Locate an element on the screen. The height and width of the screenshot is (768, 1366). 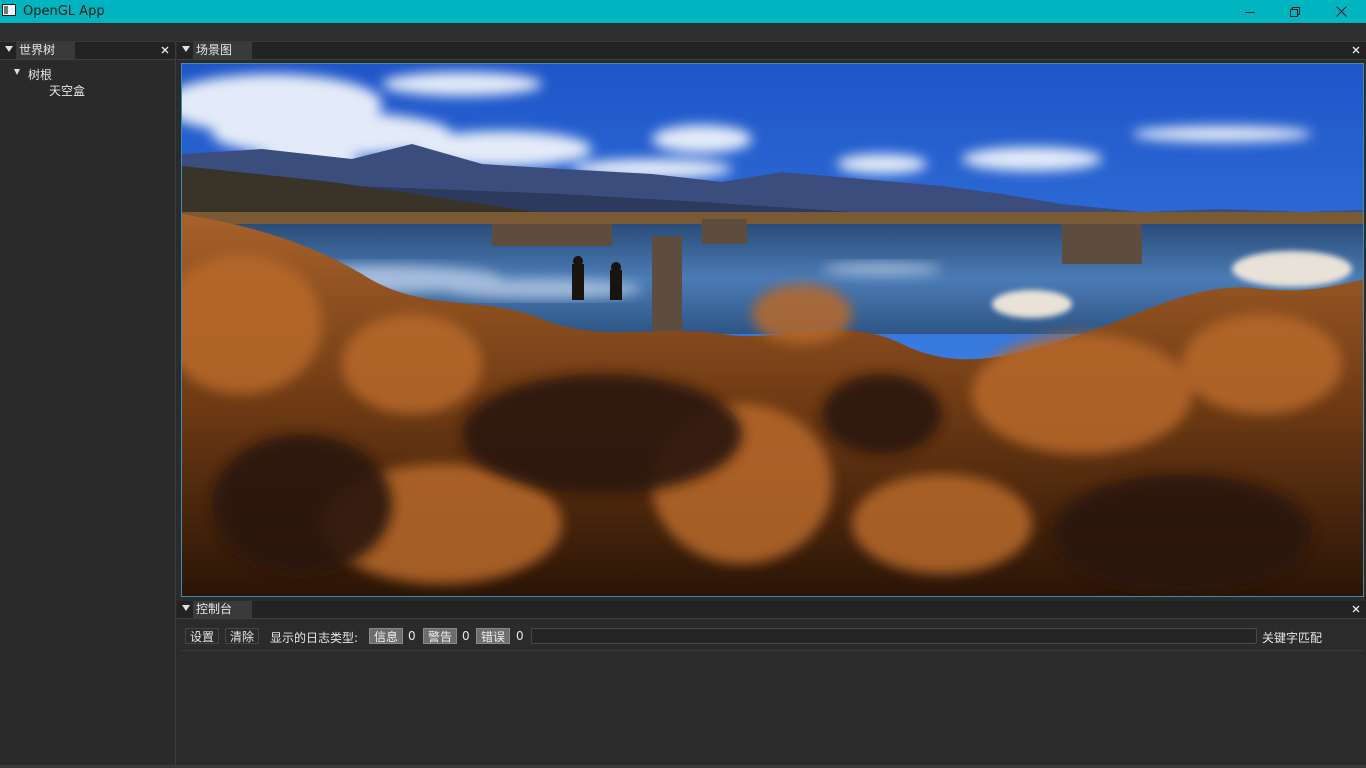
world-tree-panel: 世界树 树根 天空盒 is located at coordinates (88, 405).